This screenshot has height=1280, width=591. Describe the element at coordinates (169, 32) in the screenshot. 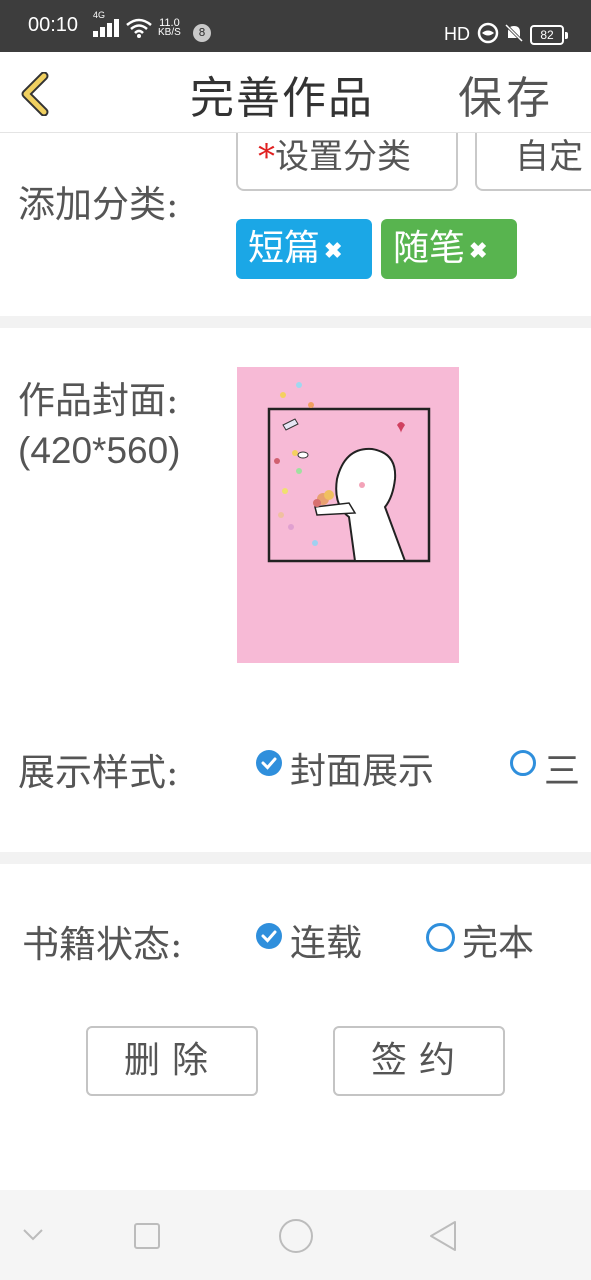

I see `speed-unit: KB/S` at that location.